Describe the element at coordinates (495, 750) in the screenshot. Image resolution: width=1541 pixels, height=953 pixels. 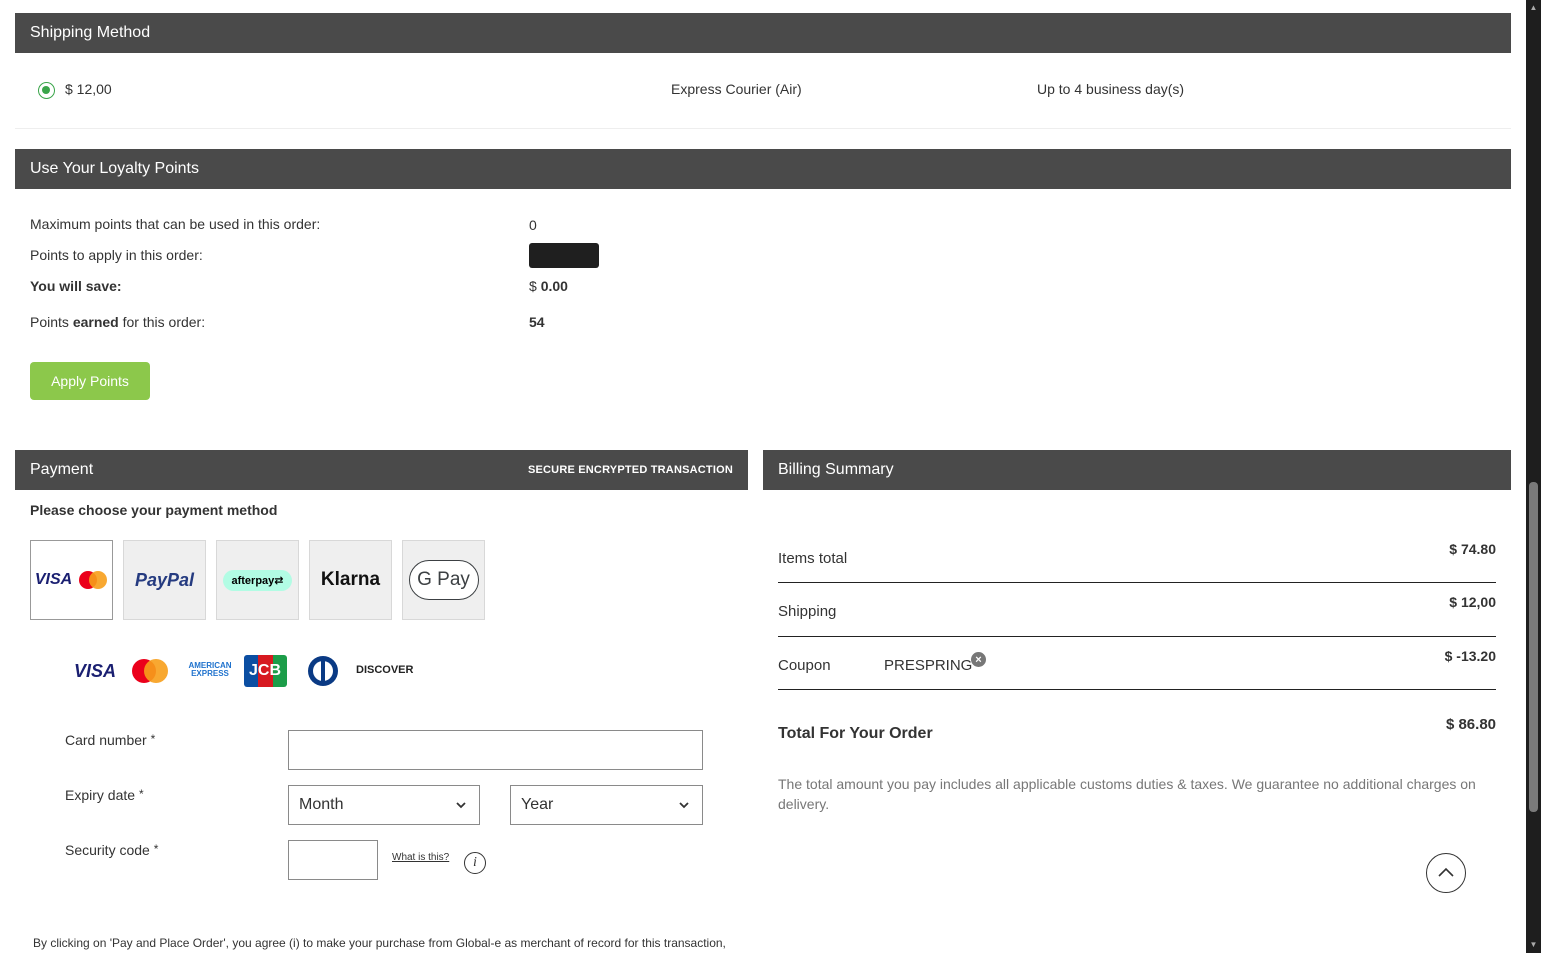
I see `card-number-input` at that location.